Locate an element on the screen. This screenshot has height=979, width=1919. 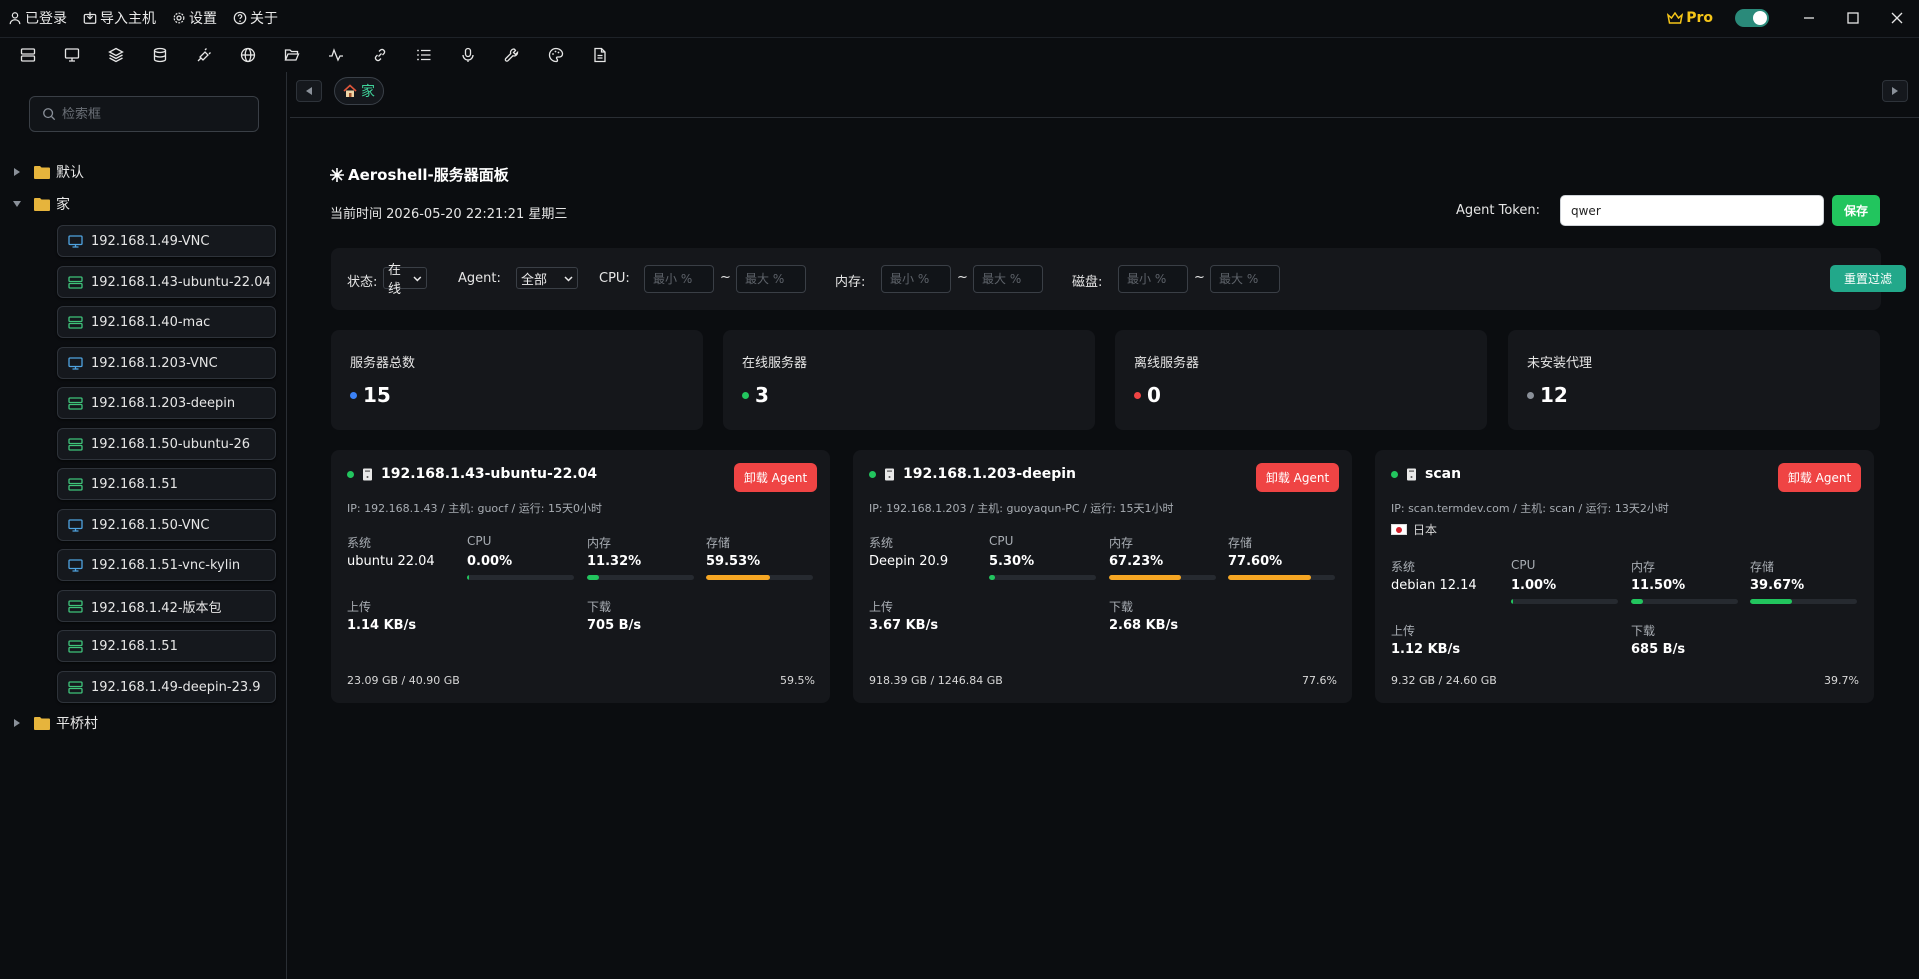
cpu-min-input is located at coordinates (679, 279).